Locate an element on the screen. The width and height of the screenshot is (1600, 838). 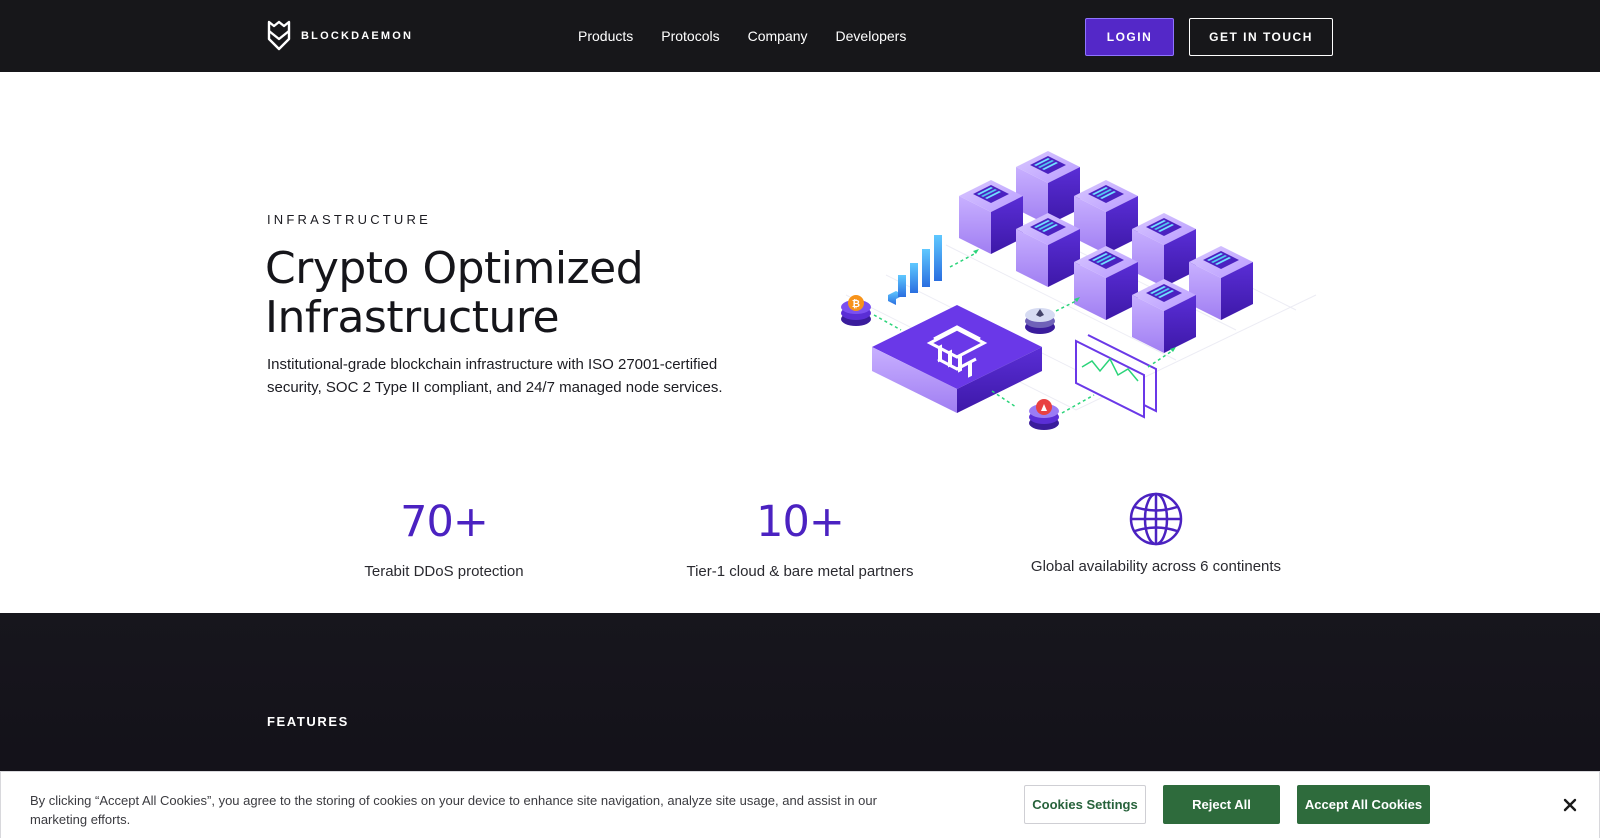
stat-partners: 10+ Tier-1 cloud & bare metal partners is located at coordinates (800, 538).